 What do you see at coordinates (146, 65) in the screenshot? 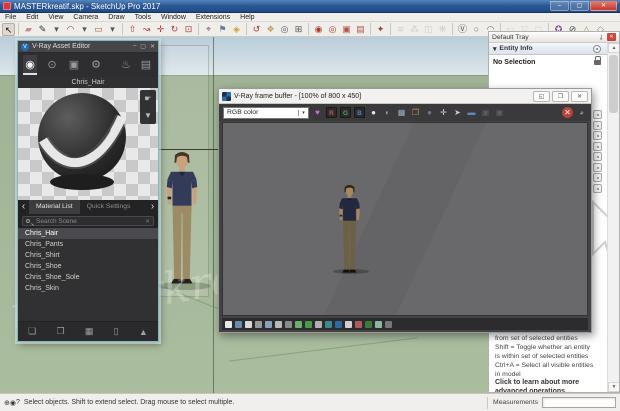
I see `frame-buffer-button: ▤` at bounding box center [146, 65].